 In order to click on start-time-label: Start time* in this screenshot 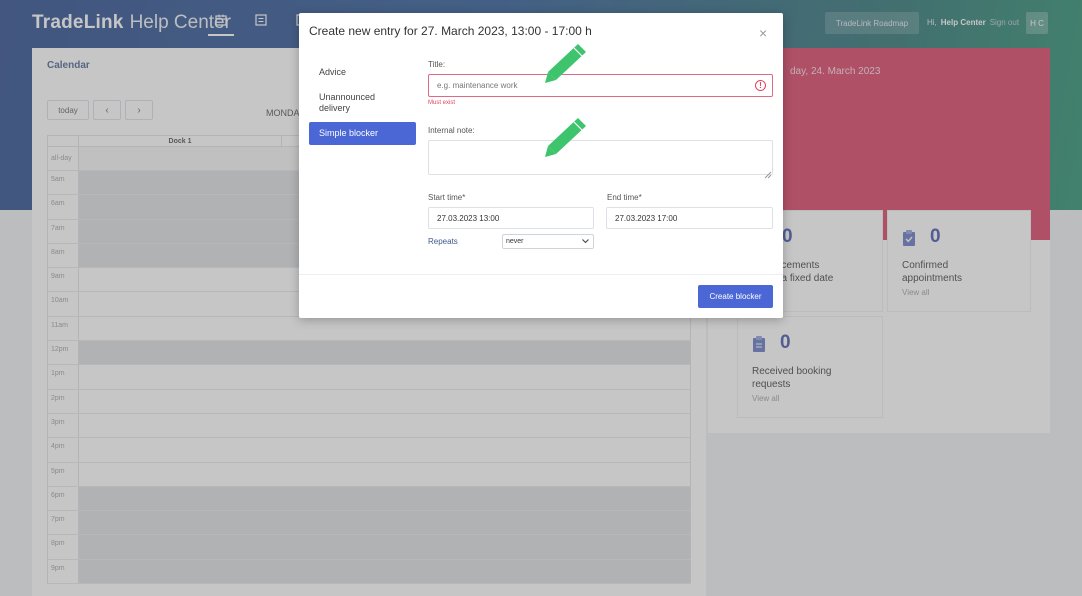, I will do `click(447, 197)`.